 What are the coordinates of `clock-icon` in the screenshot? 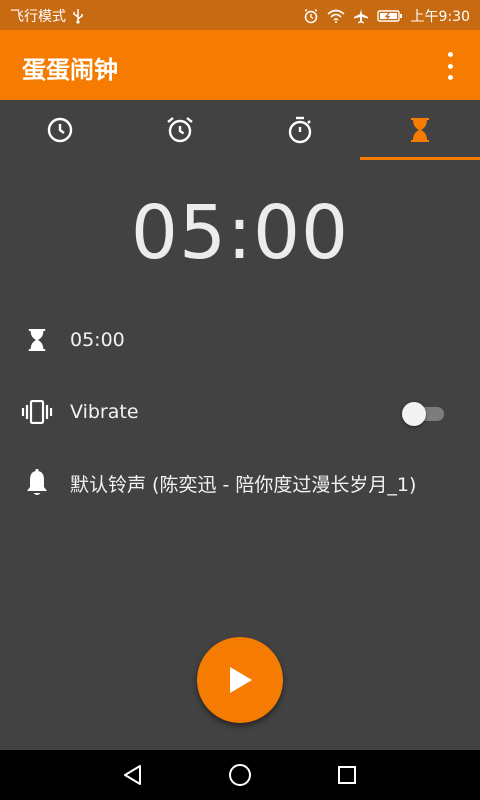 It's located at (60, 130).